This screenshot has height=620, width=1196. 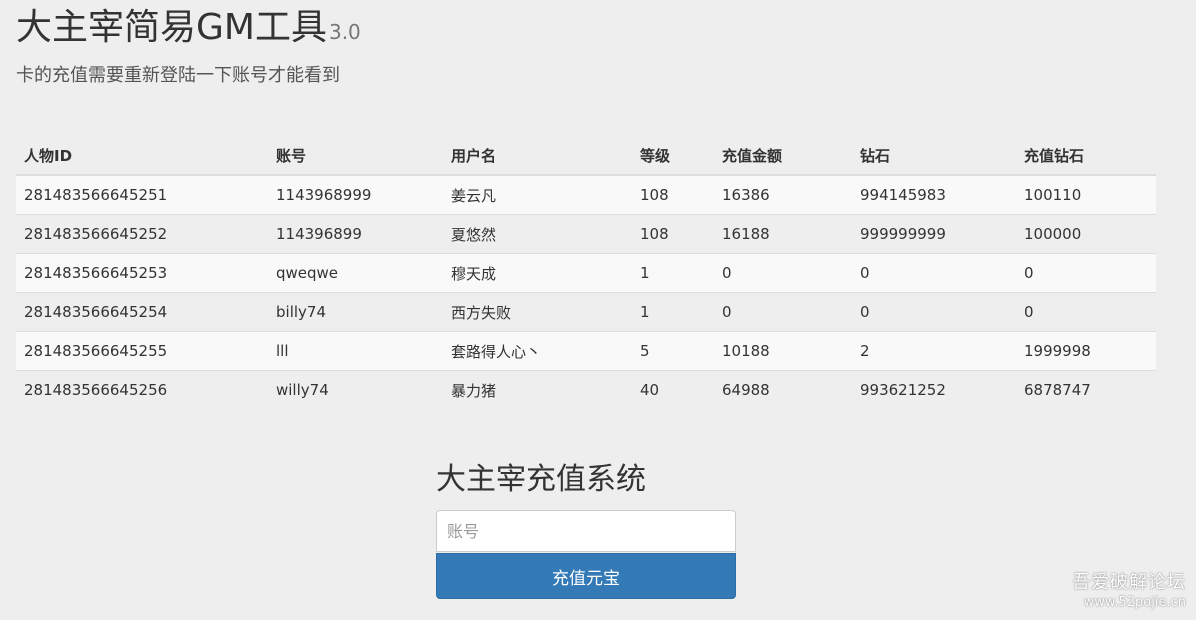 I want to click on cell-recharge-amount: 64988, so click(x=783, y=389).